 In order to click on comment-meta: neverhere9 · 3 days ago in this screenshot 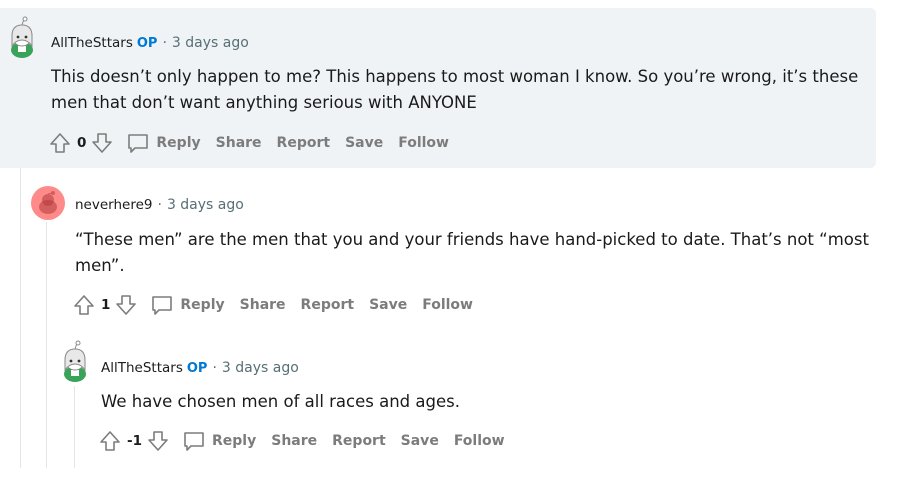, I will do `click(159, 205)`.